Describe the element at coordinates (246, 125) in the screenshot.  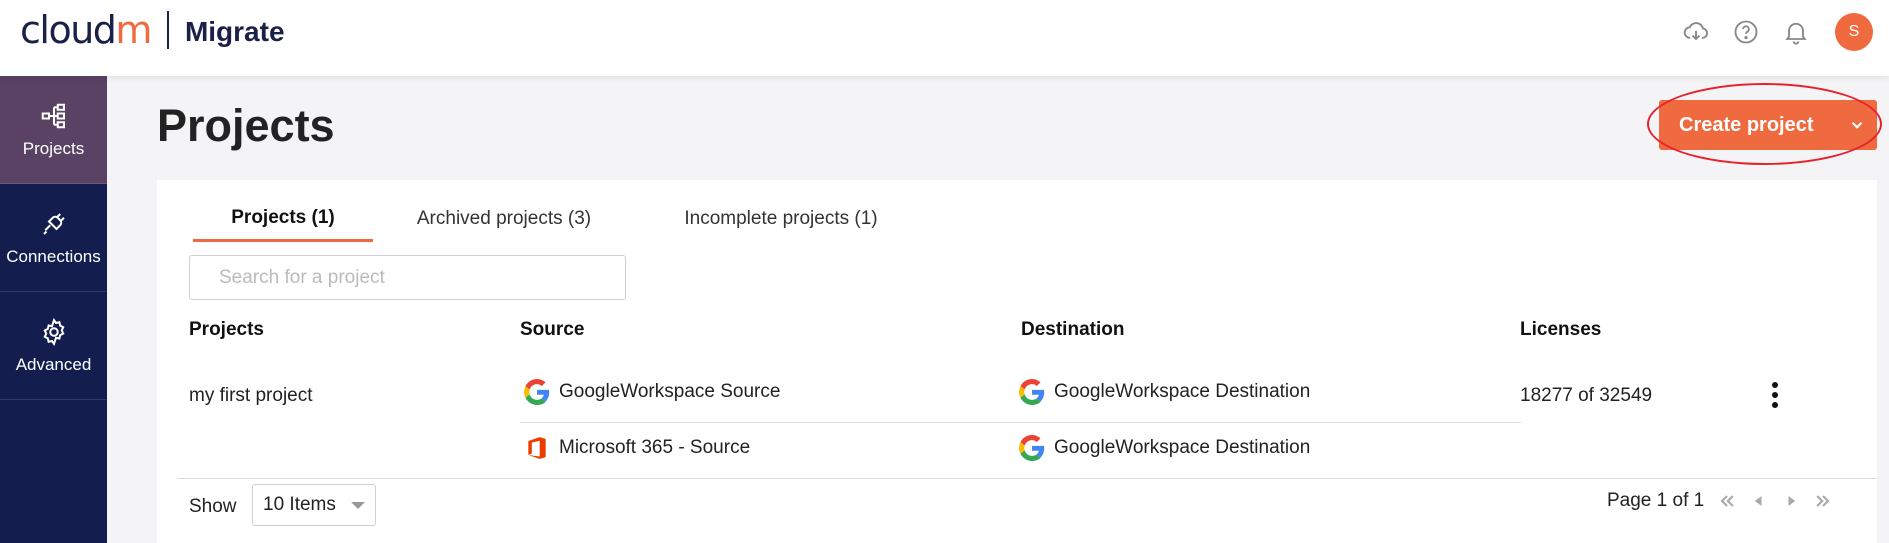
I see `page-title: Projects` at that location.